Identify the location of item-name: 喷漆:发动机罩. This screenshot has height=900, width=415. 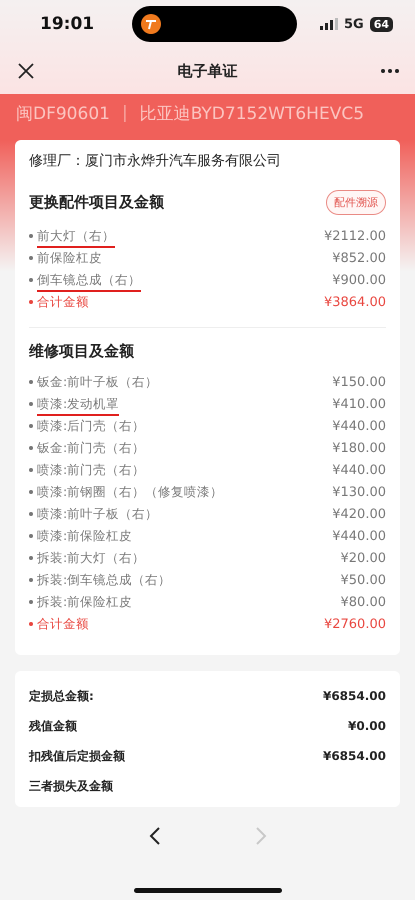
(78, 406).